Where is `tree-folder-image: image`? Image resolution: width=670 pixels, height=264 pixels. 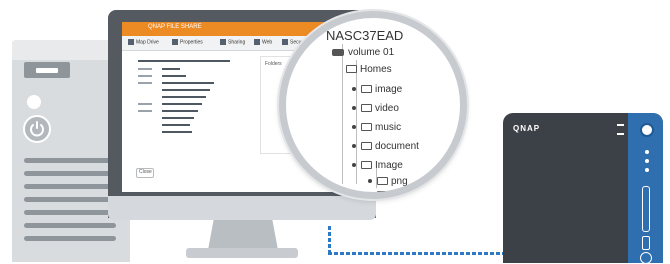 tree-folder-image: image is located at coordinates (377, 89).